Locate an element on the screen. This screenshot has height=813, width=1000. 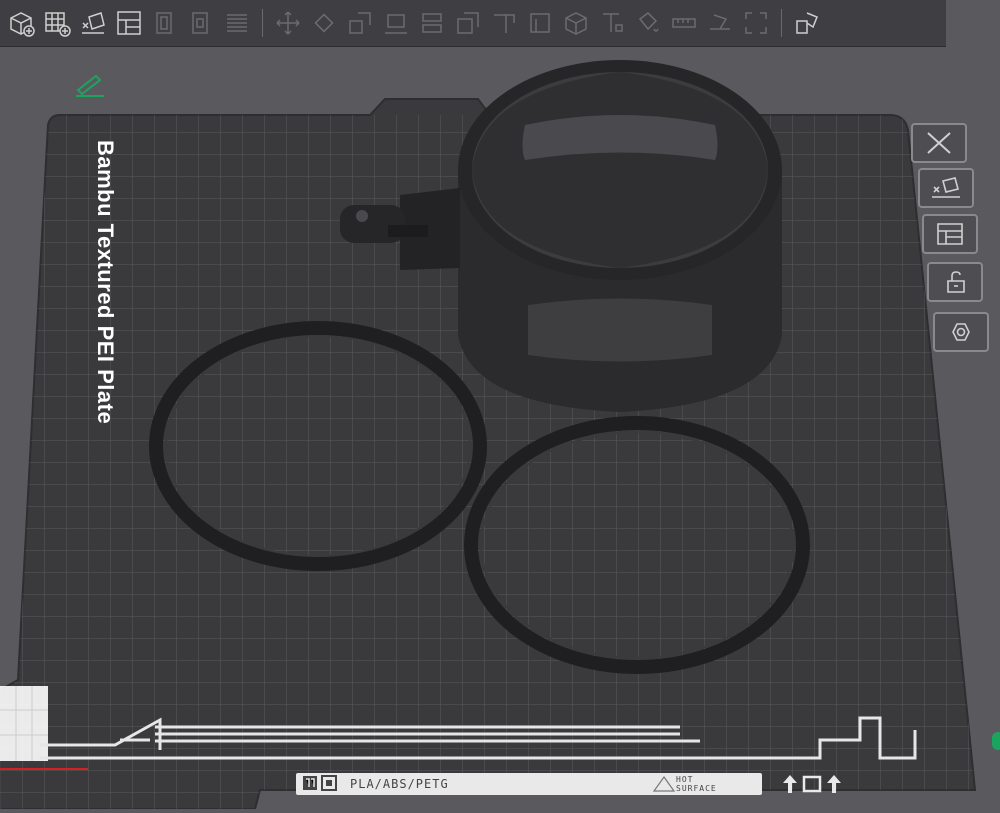
plate-material-label: PLA/ABS/PETG HOT SURFACE is located at coordinates (529, 784).